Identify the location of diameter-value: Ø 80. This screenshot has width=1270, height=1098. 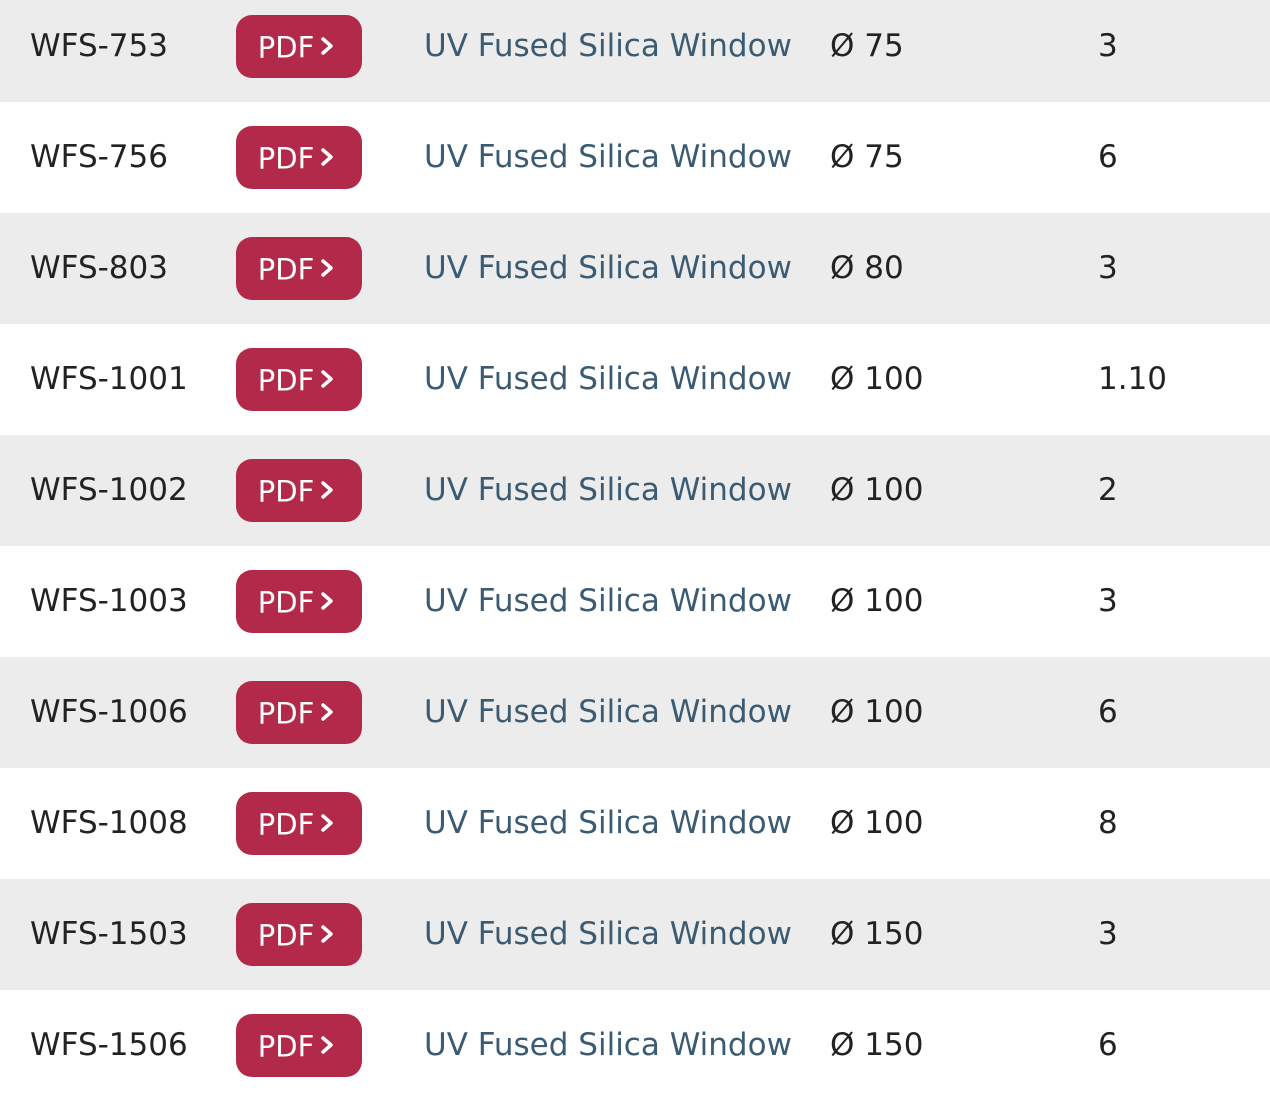
(867, 268).